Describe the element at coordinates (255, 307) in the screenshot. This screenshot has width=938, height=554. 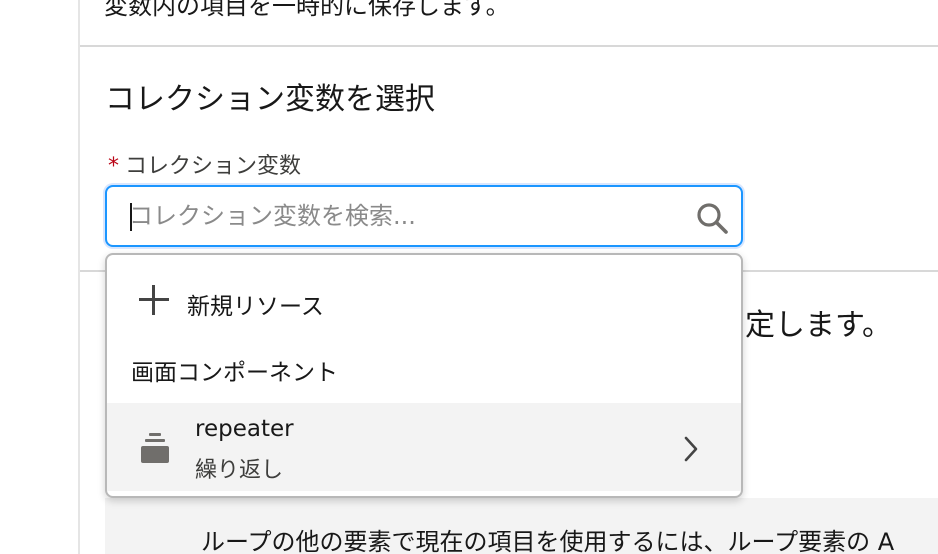
I see `new-resource-label: 新規リソース` at that location.